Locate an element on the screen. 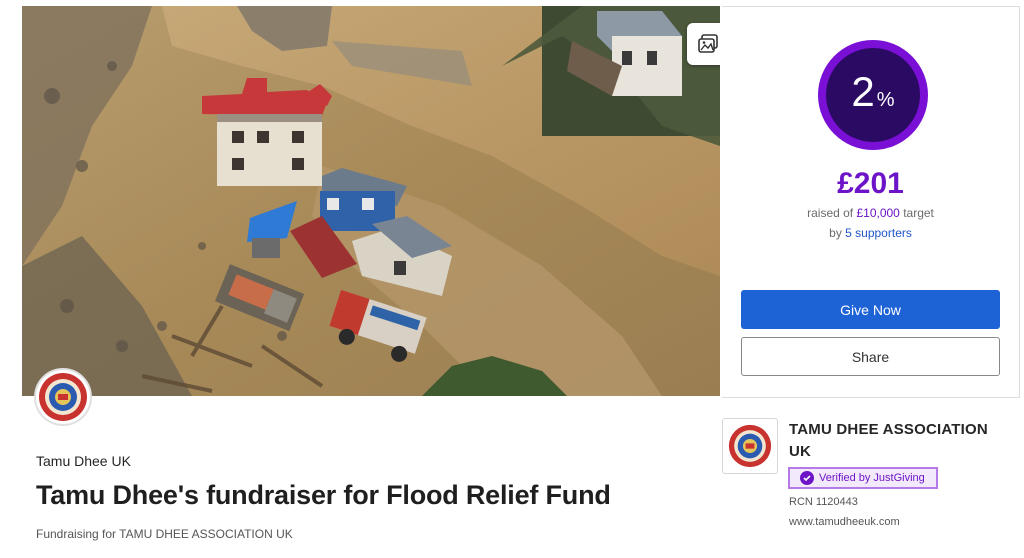 The width and height of the screenshot is (1024, 558). supporters-line: by 5 supporters is located at coordinates (870, 233).